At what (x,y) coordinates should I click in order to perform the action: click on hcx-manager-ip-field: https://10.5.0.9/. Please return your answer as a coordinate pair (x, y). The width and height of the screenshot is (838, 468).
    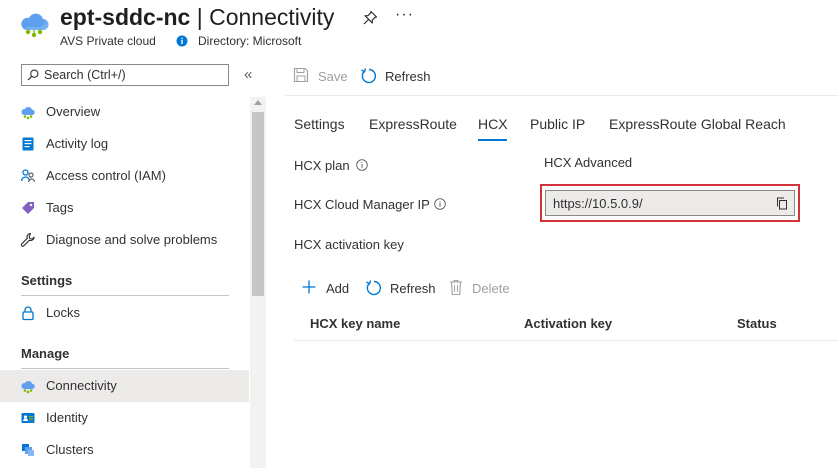
    Looking at the image, I should click on (670, 203).